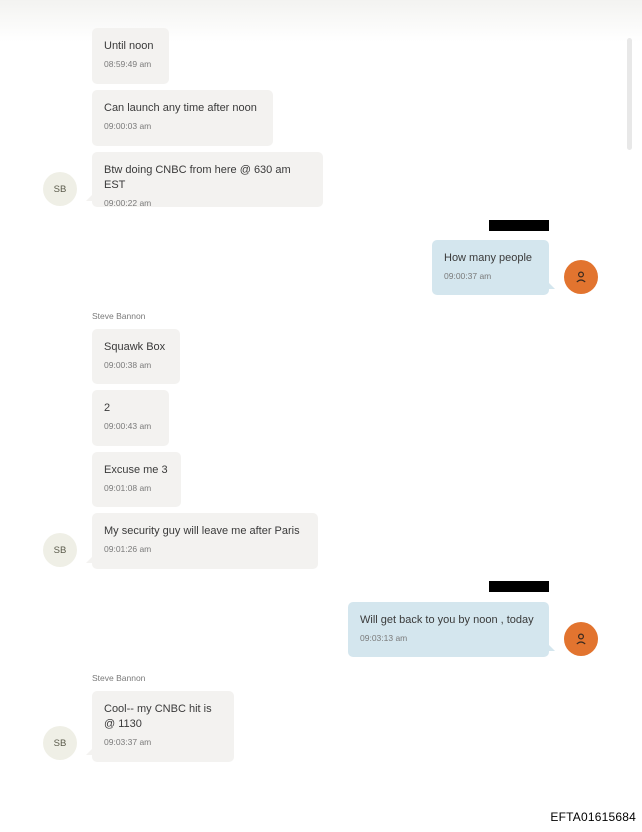 The image size is (642, 832). I want to click on message-timestamp: 09:03:13 am, so click(384, 638).